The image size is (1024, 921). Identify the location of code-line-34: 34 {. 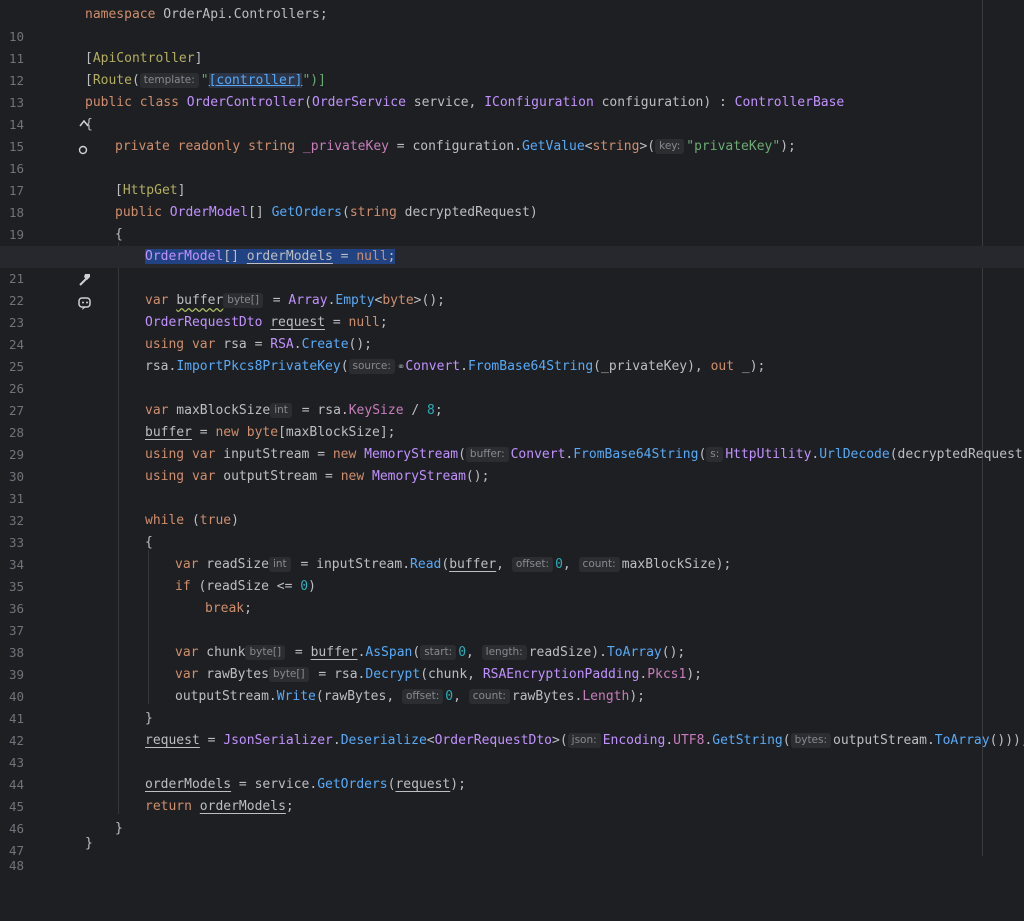
(512, 552).